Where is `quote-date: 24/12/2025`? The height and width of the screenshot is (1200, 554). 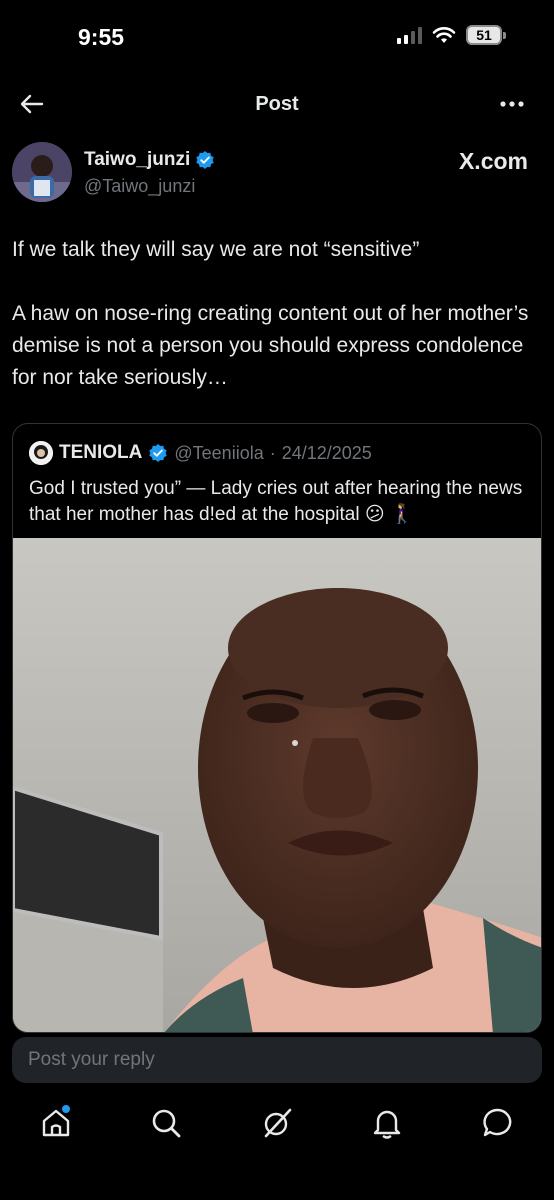
quote-date: 24/12/2025 is located at coordinates (326, 452).